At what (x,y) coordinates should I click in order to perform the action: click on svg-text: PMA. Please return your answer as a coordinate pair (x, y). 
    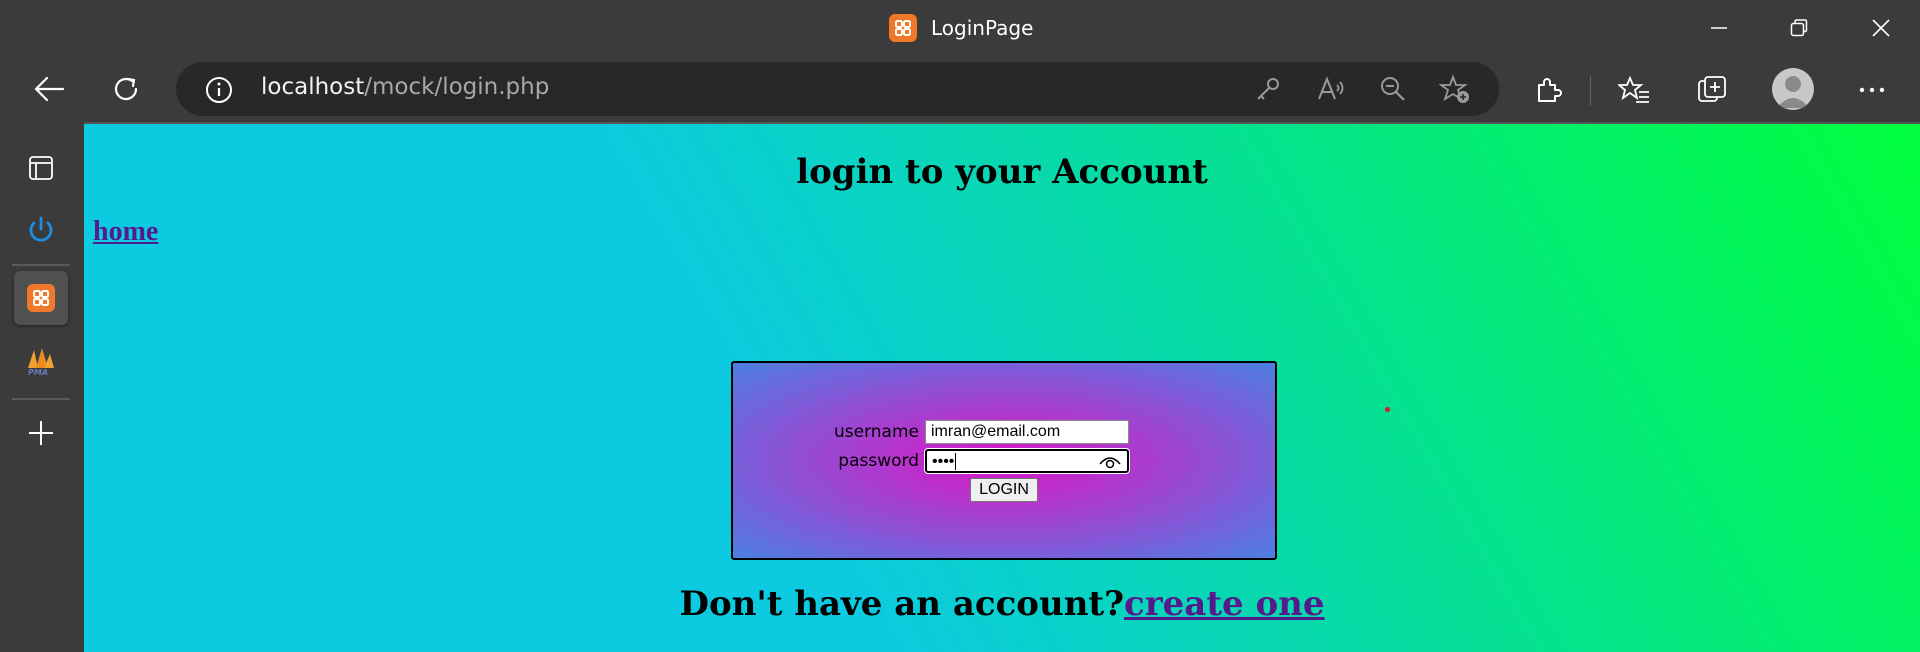
    Looking at the image, I should click on (38, 372).